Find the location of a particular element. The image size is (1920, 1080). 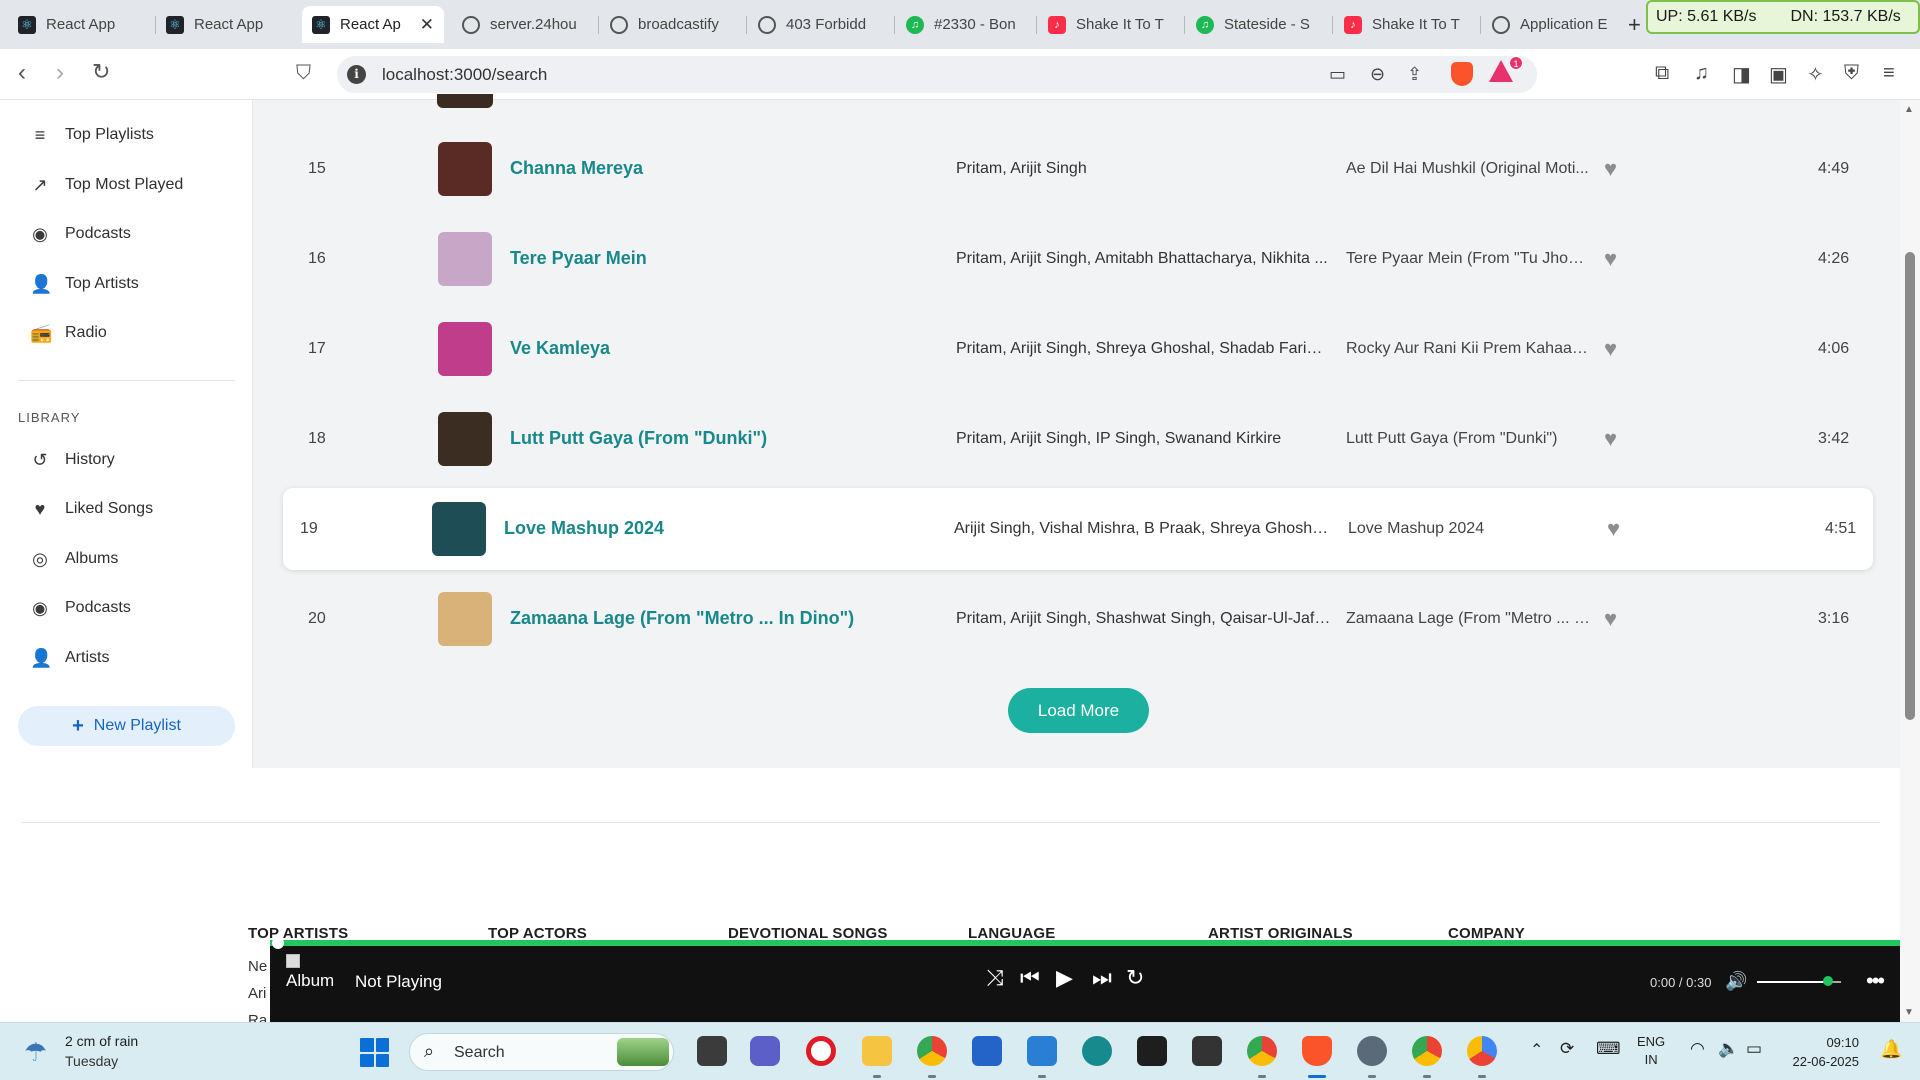

cast-icon: ▭ is located at coordinates (1337, 74).